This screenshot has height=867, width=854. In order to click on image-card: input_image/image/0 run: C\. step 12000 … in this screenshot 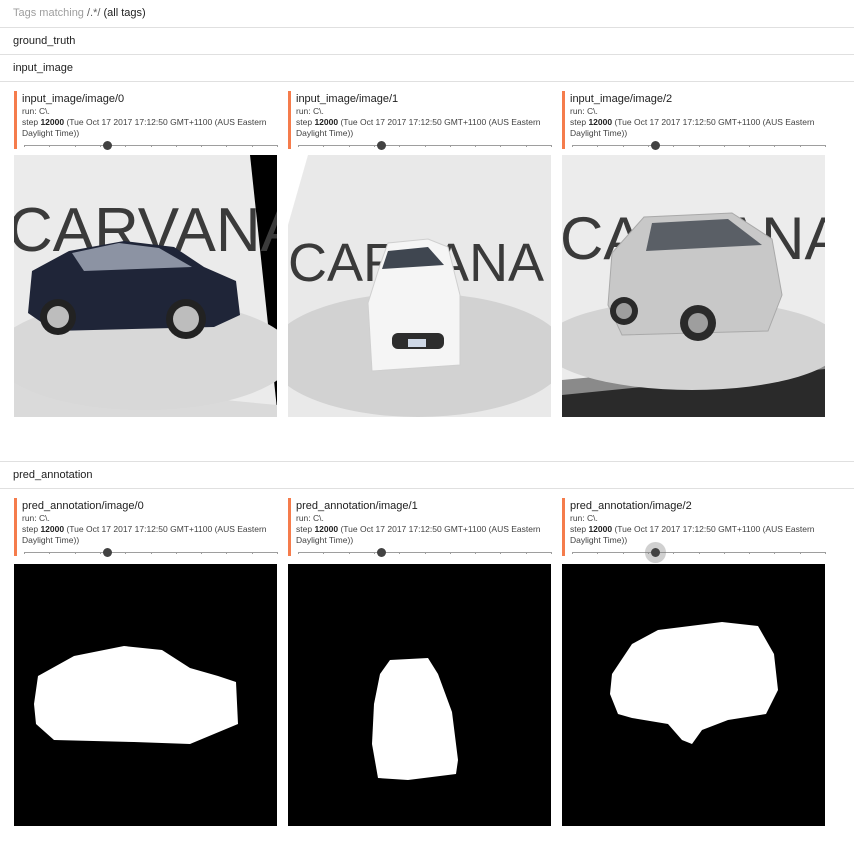, I will do `click(147, 254)`.